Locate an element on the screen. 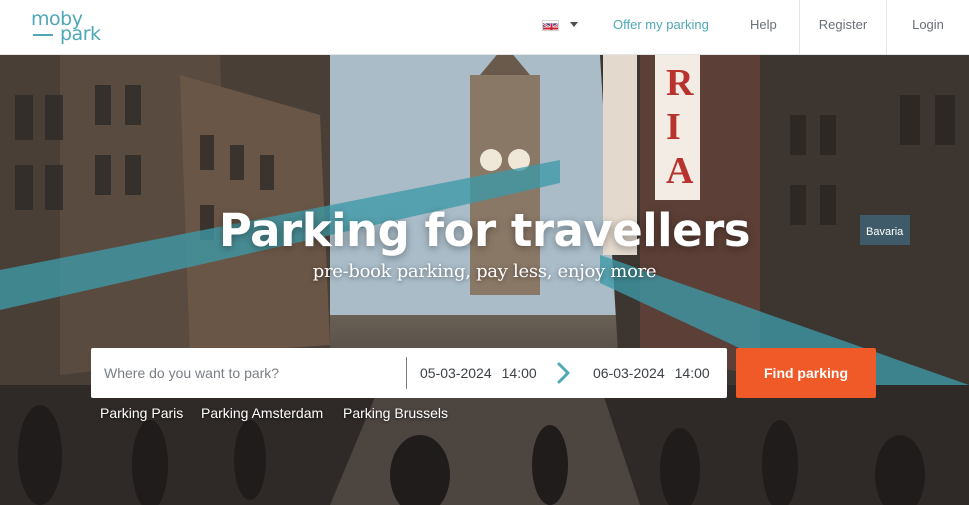  language-selector is located at coordinates (562, 26).